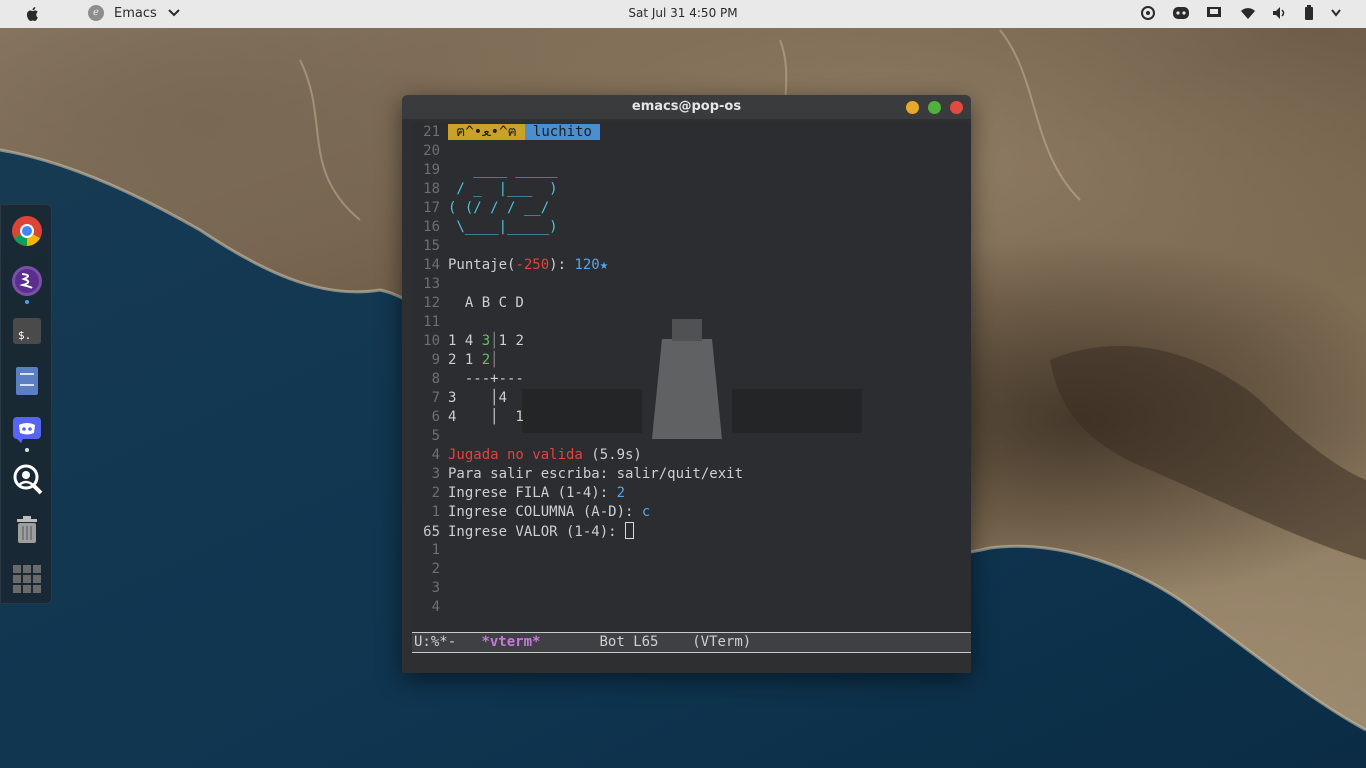 This screenshot has width=1366, height=768. I want to click on minibuffer, so click(691, 662).